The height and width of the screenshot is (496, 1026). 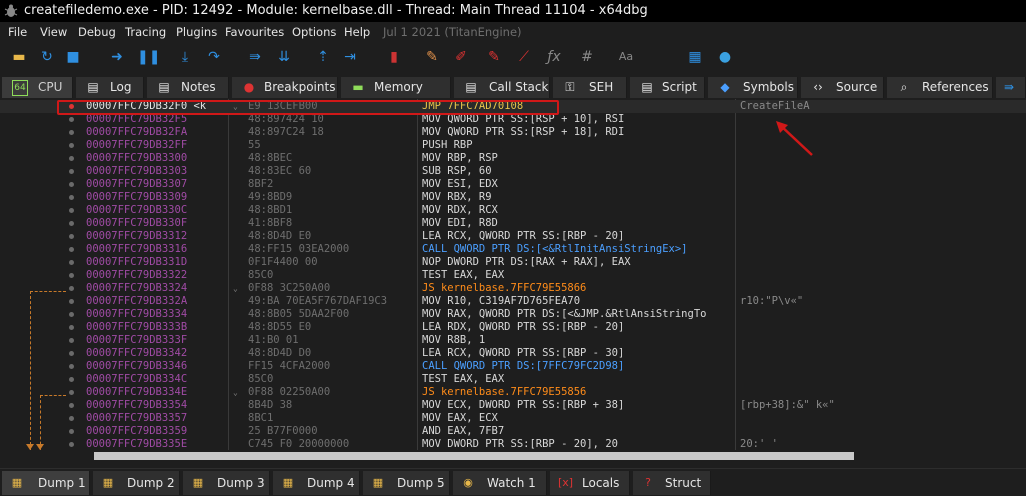 What do you see at coordinates (316, 483) in the screenshot?
I see `tab-dump-4: ▦ Dump 4` at bounding box center [316, 483].